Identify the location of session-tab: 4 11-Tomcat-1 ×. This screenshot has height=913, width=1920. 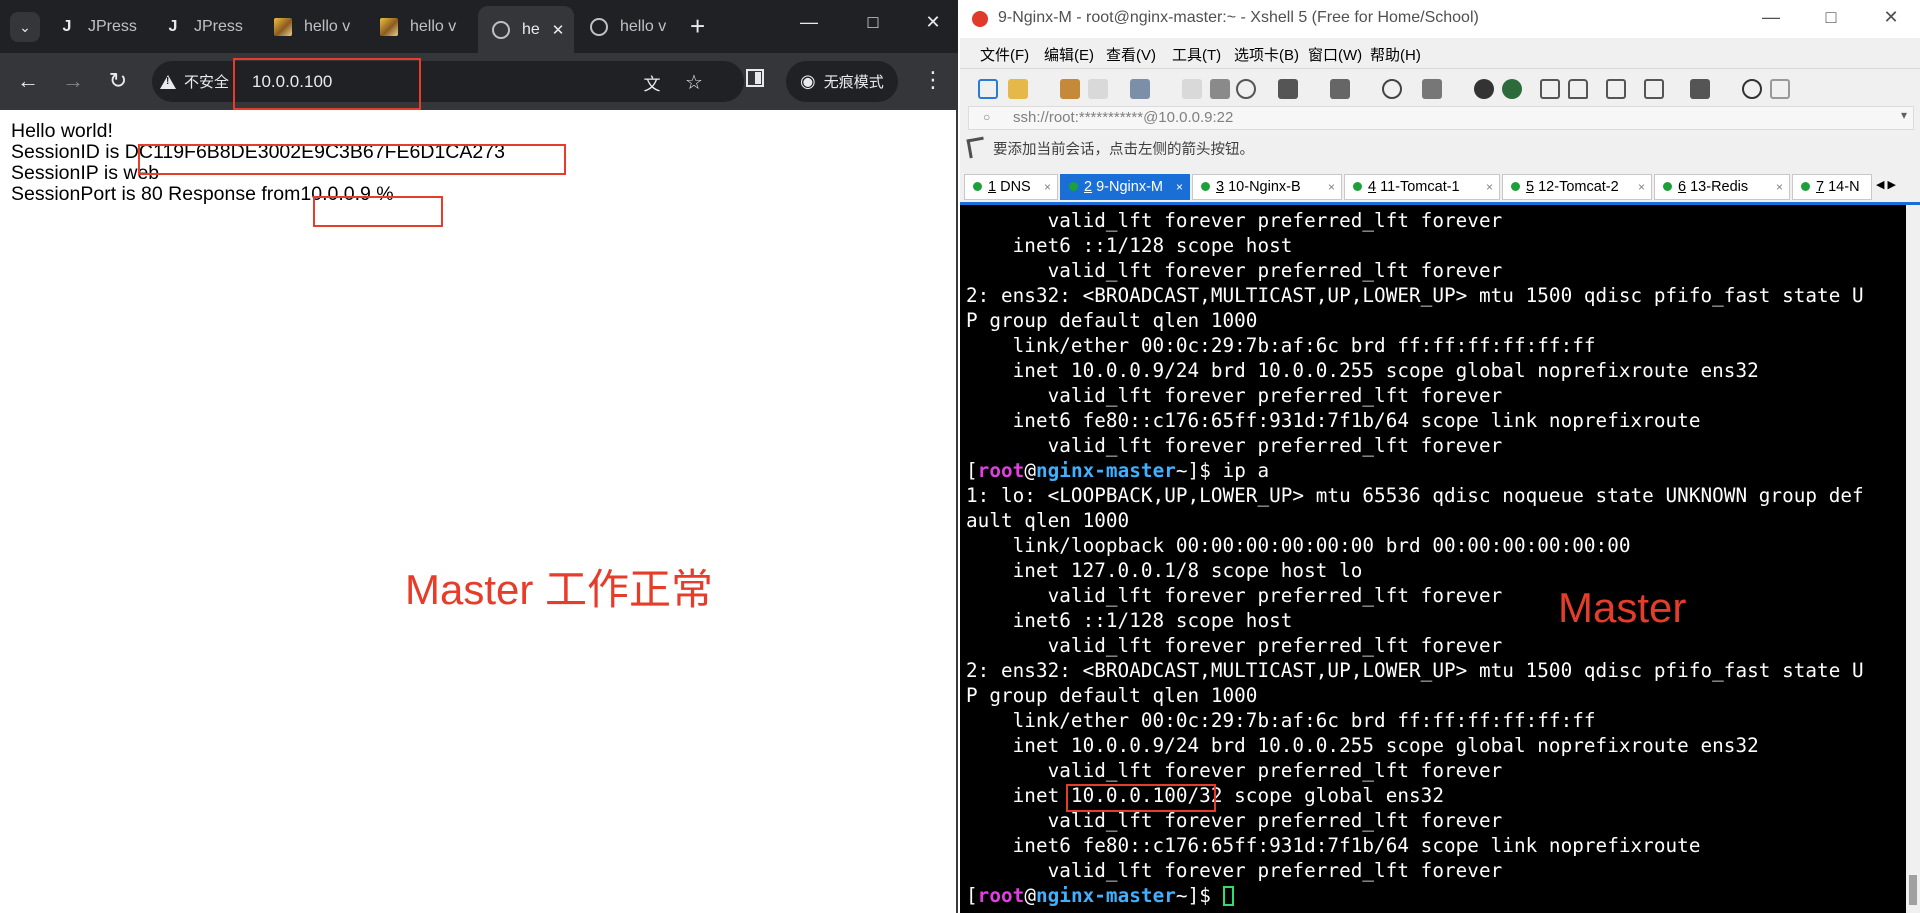
(1422, 187).